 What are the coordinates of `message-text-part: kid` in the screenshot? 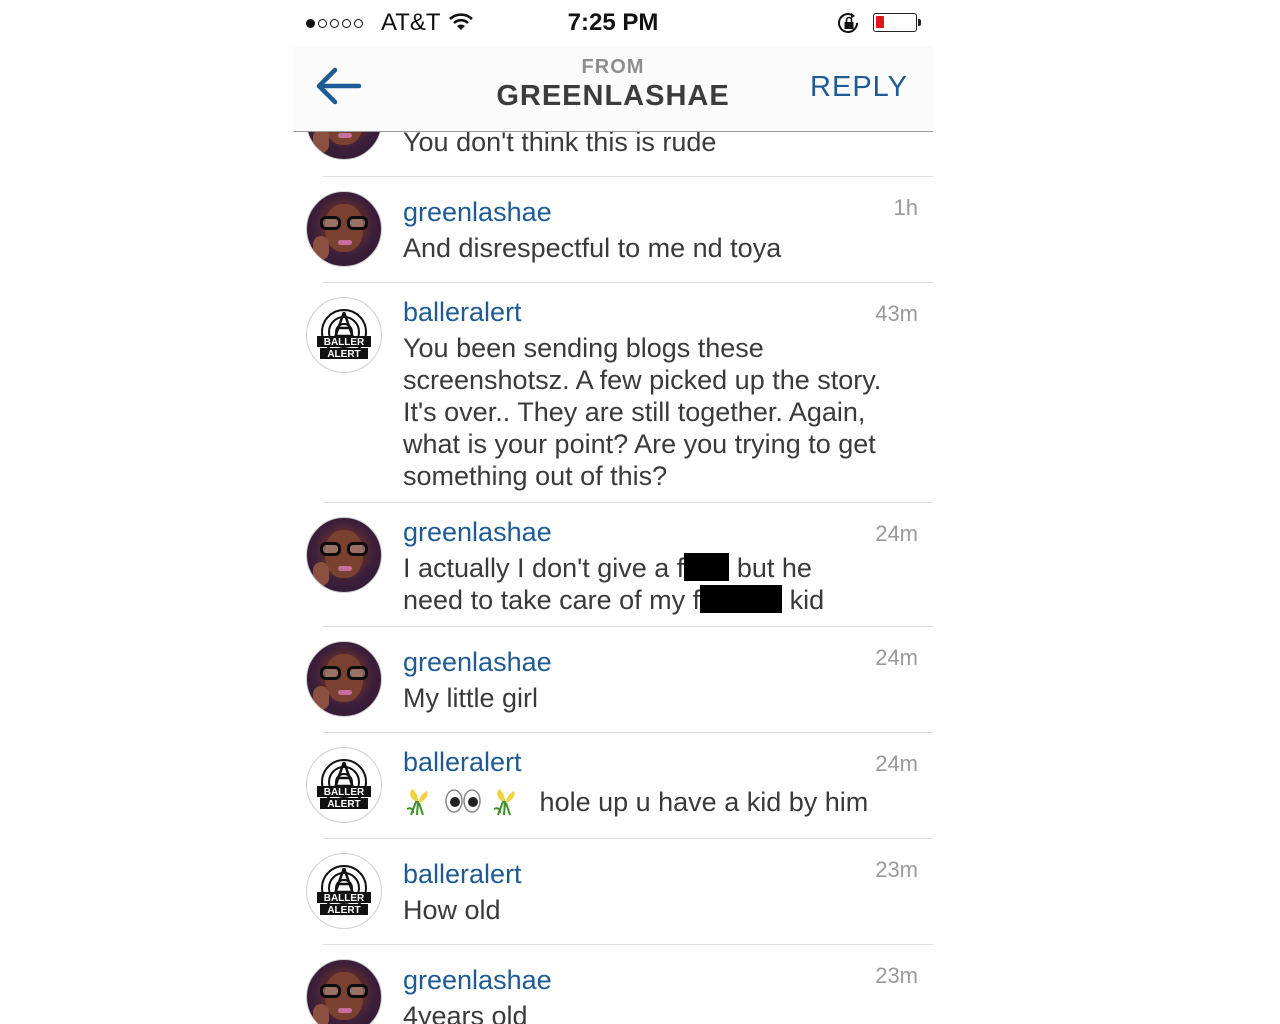 It's located at (803, 600).